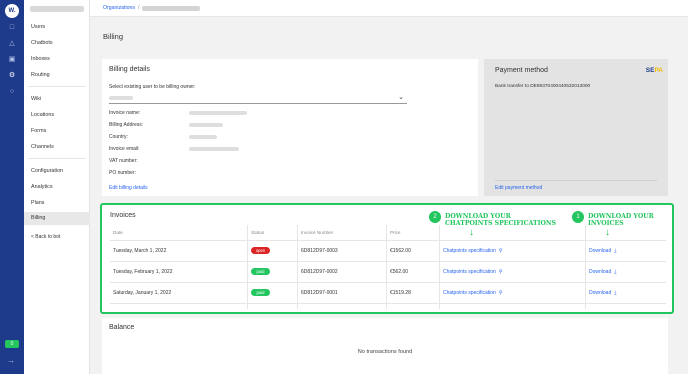  Describe the element at coordinates (12, 28) in the screenshot. I see `chat-icon: □` at that location.